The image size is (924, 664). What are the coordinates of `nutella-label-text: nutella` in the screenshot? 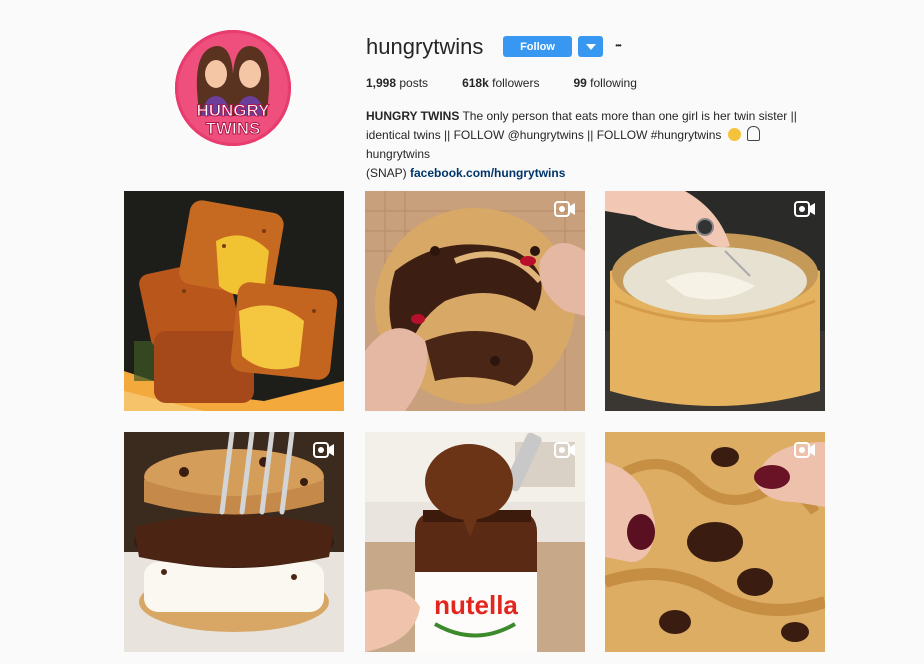 It's located at (476, 605).